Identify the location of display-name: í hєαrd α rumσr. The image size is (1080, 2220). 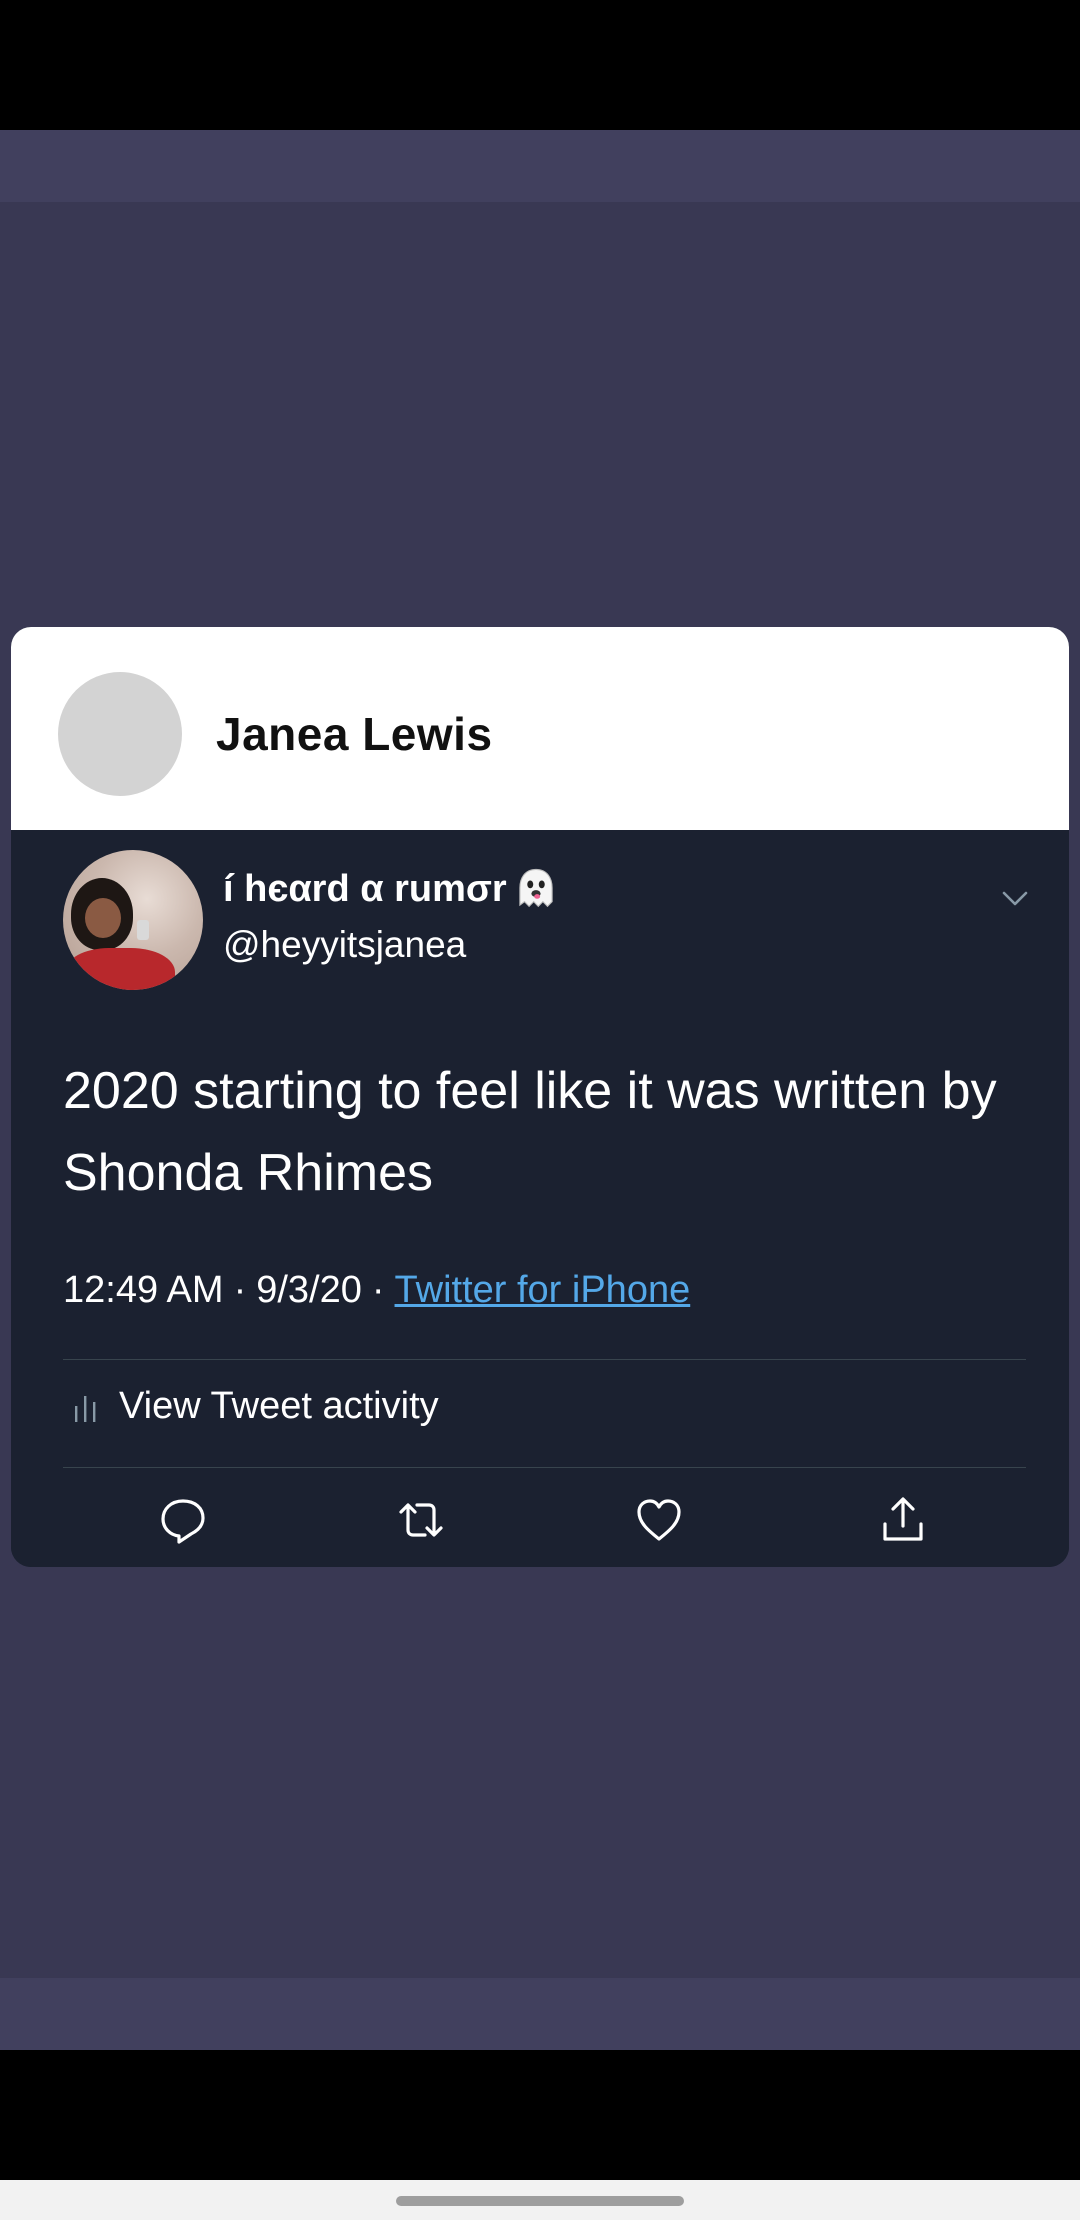
(391, 889).